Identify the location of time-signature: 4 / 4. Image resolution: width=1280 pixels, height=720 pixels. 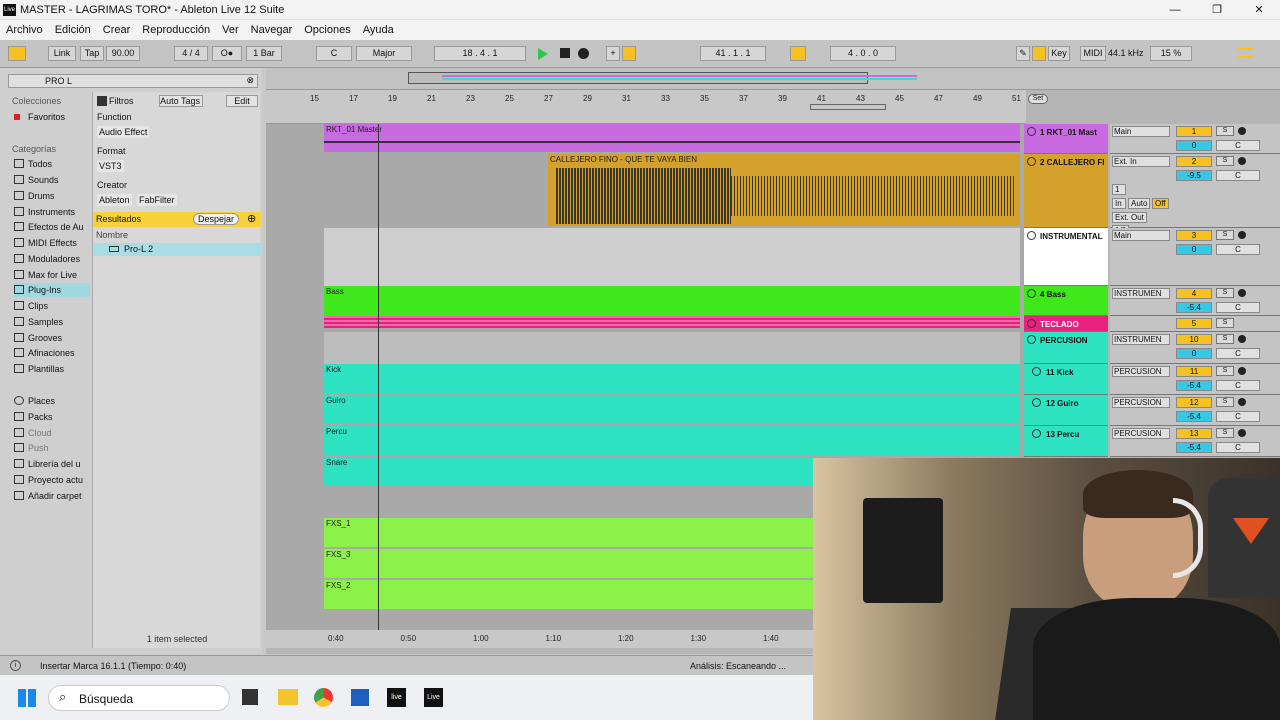
(191, 53).